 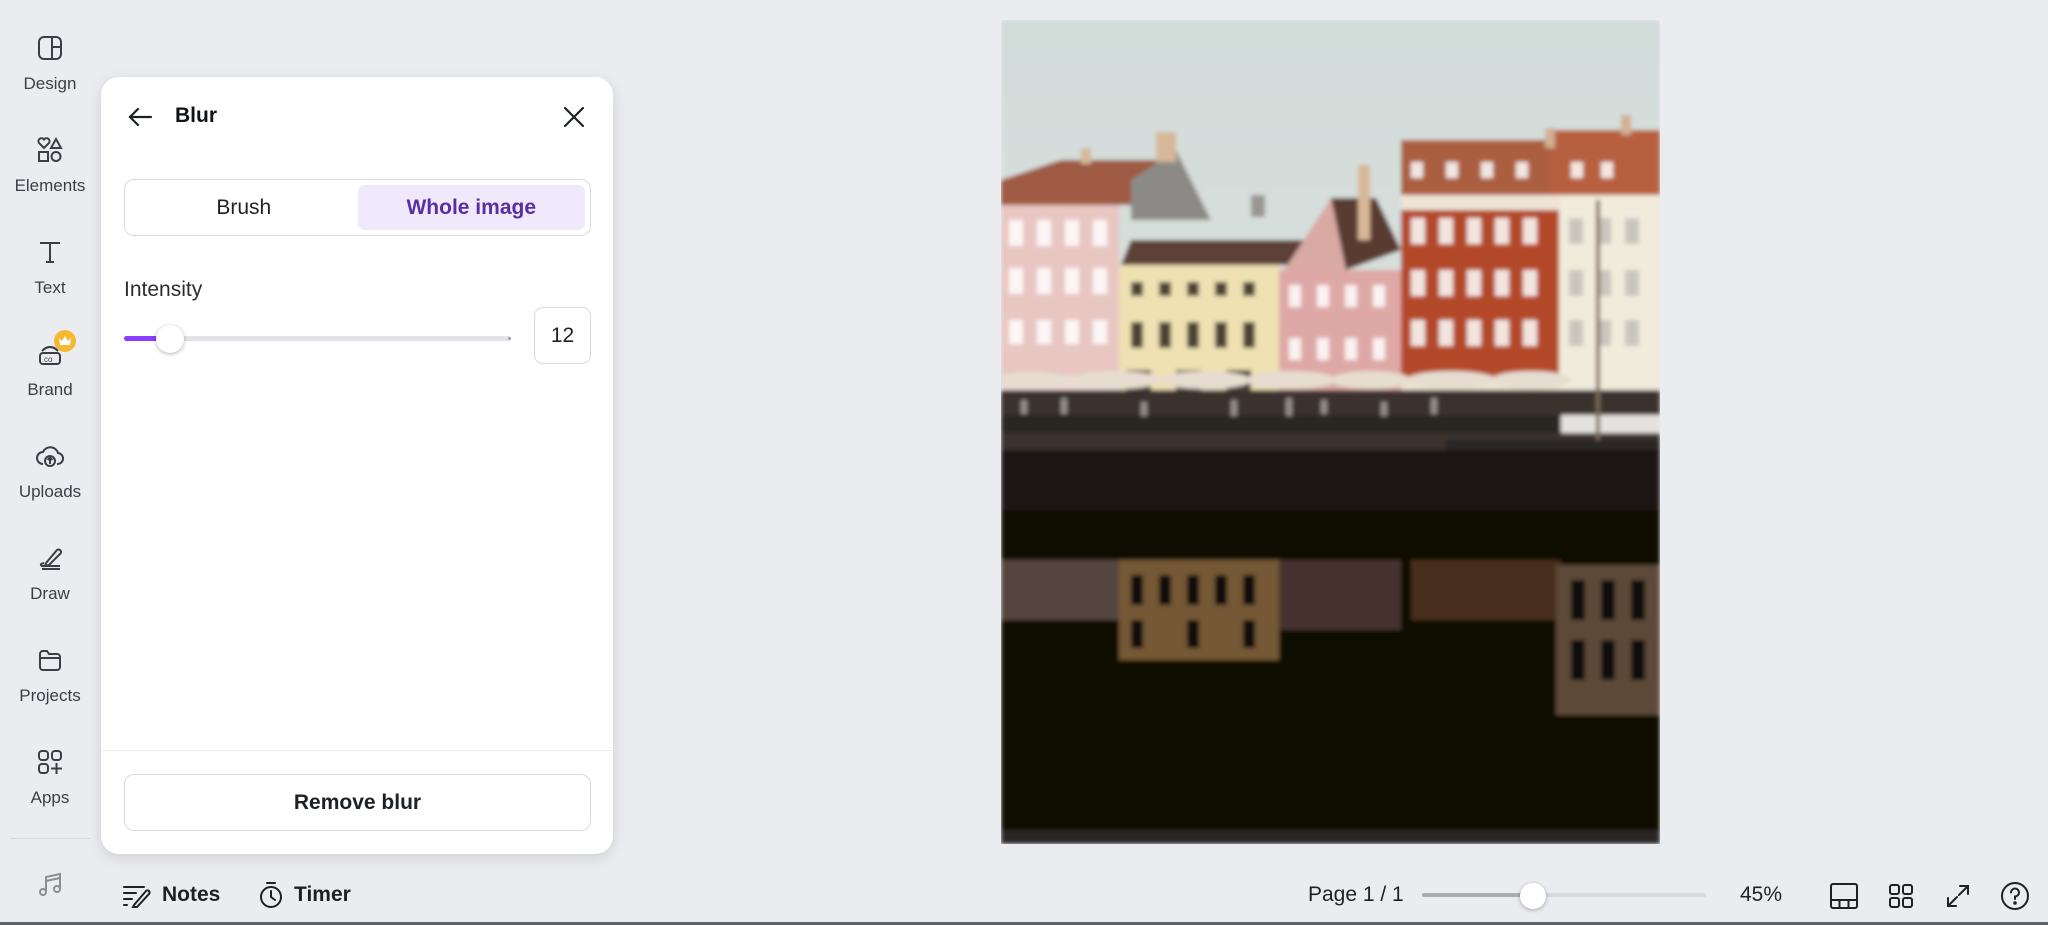 What do you see at coordinates (50, 838) in the screenshot?
I see `sidebar-divider` at bounding box center [50, 838].